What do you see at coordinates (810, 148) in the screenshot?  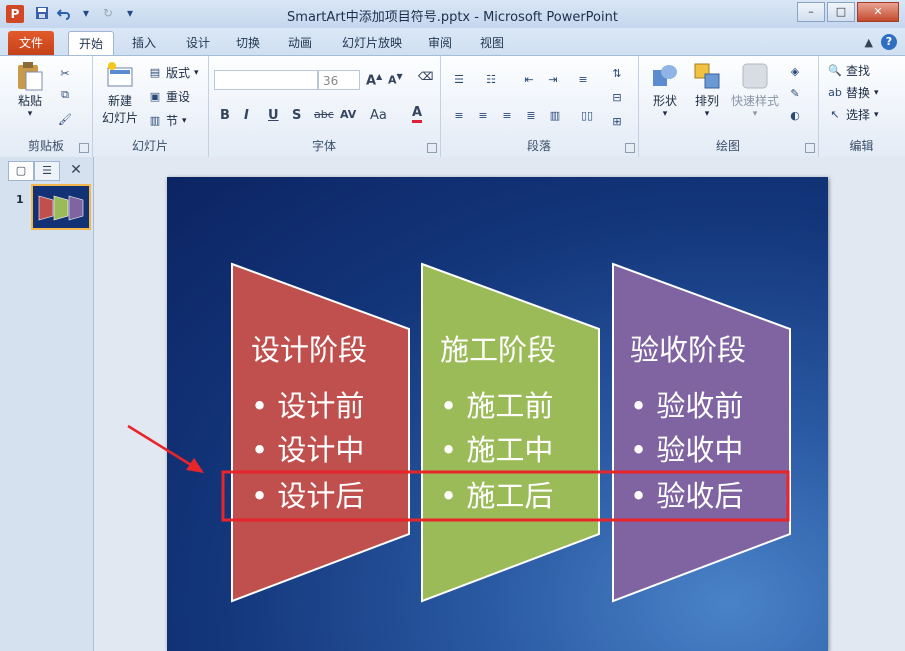 I see `drawing-launcher-icon` at bounding box center [810, 148].